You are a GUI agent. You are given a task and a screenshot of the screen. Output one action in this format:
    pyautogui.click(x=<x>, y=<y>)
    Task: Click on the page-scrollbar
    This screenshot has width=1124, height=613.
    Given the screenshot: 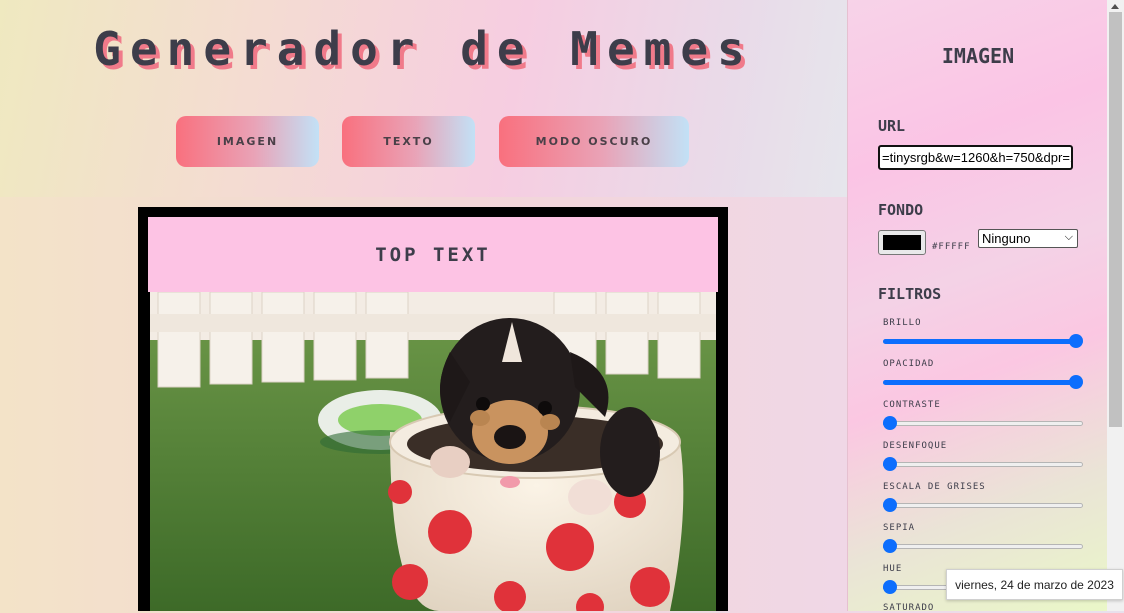 What is the action you would take?
    pyautogui.click(x=1115, y=305)
    